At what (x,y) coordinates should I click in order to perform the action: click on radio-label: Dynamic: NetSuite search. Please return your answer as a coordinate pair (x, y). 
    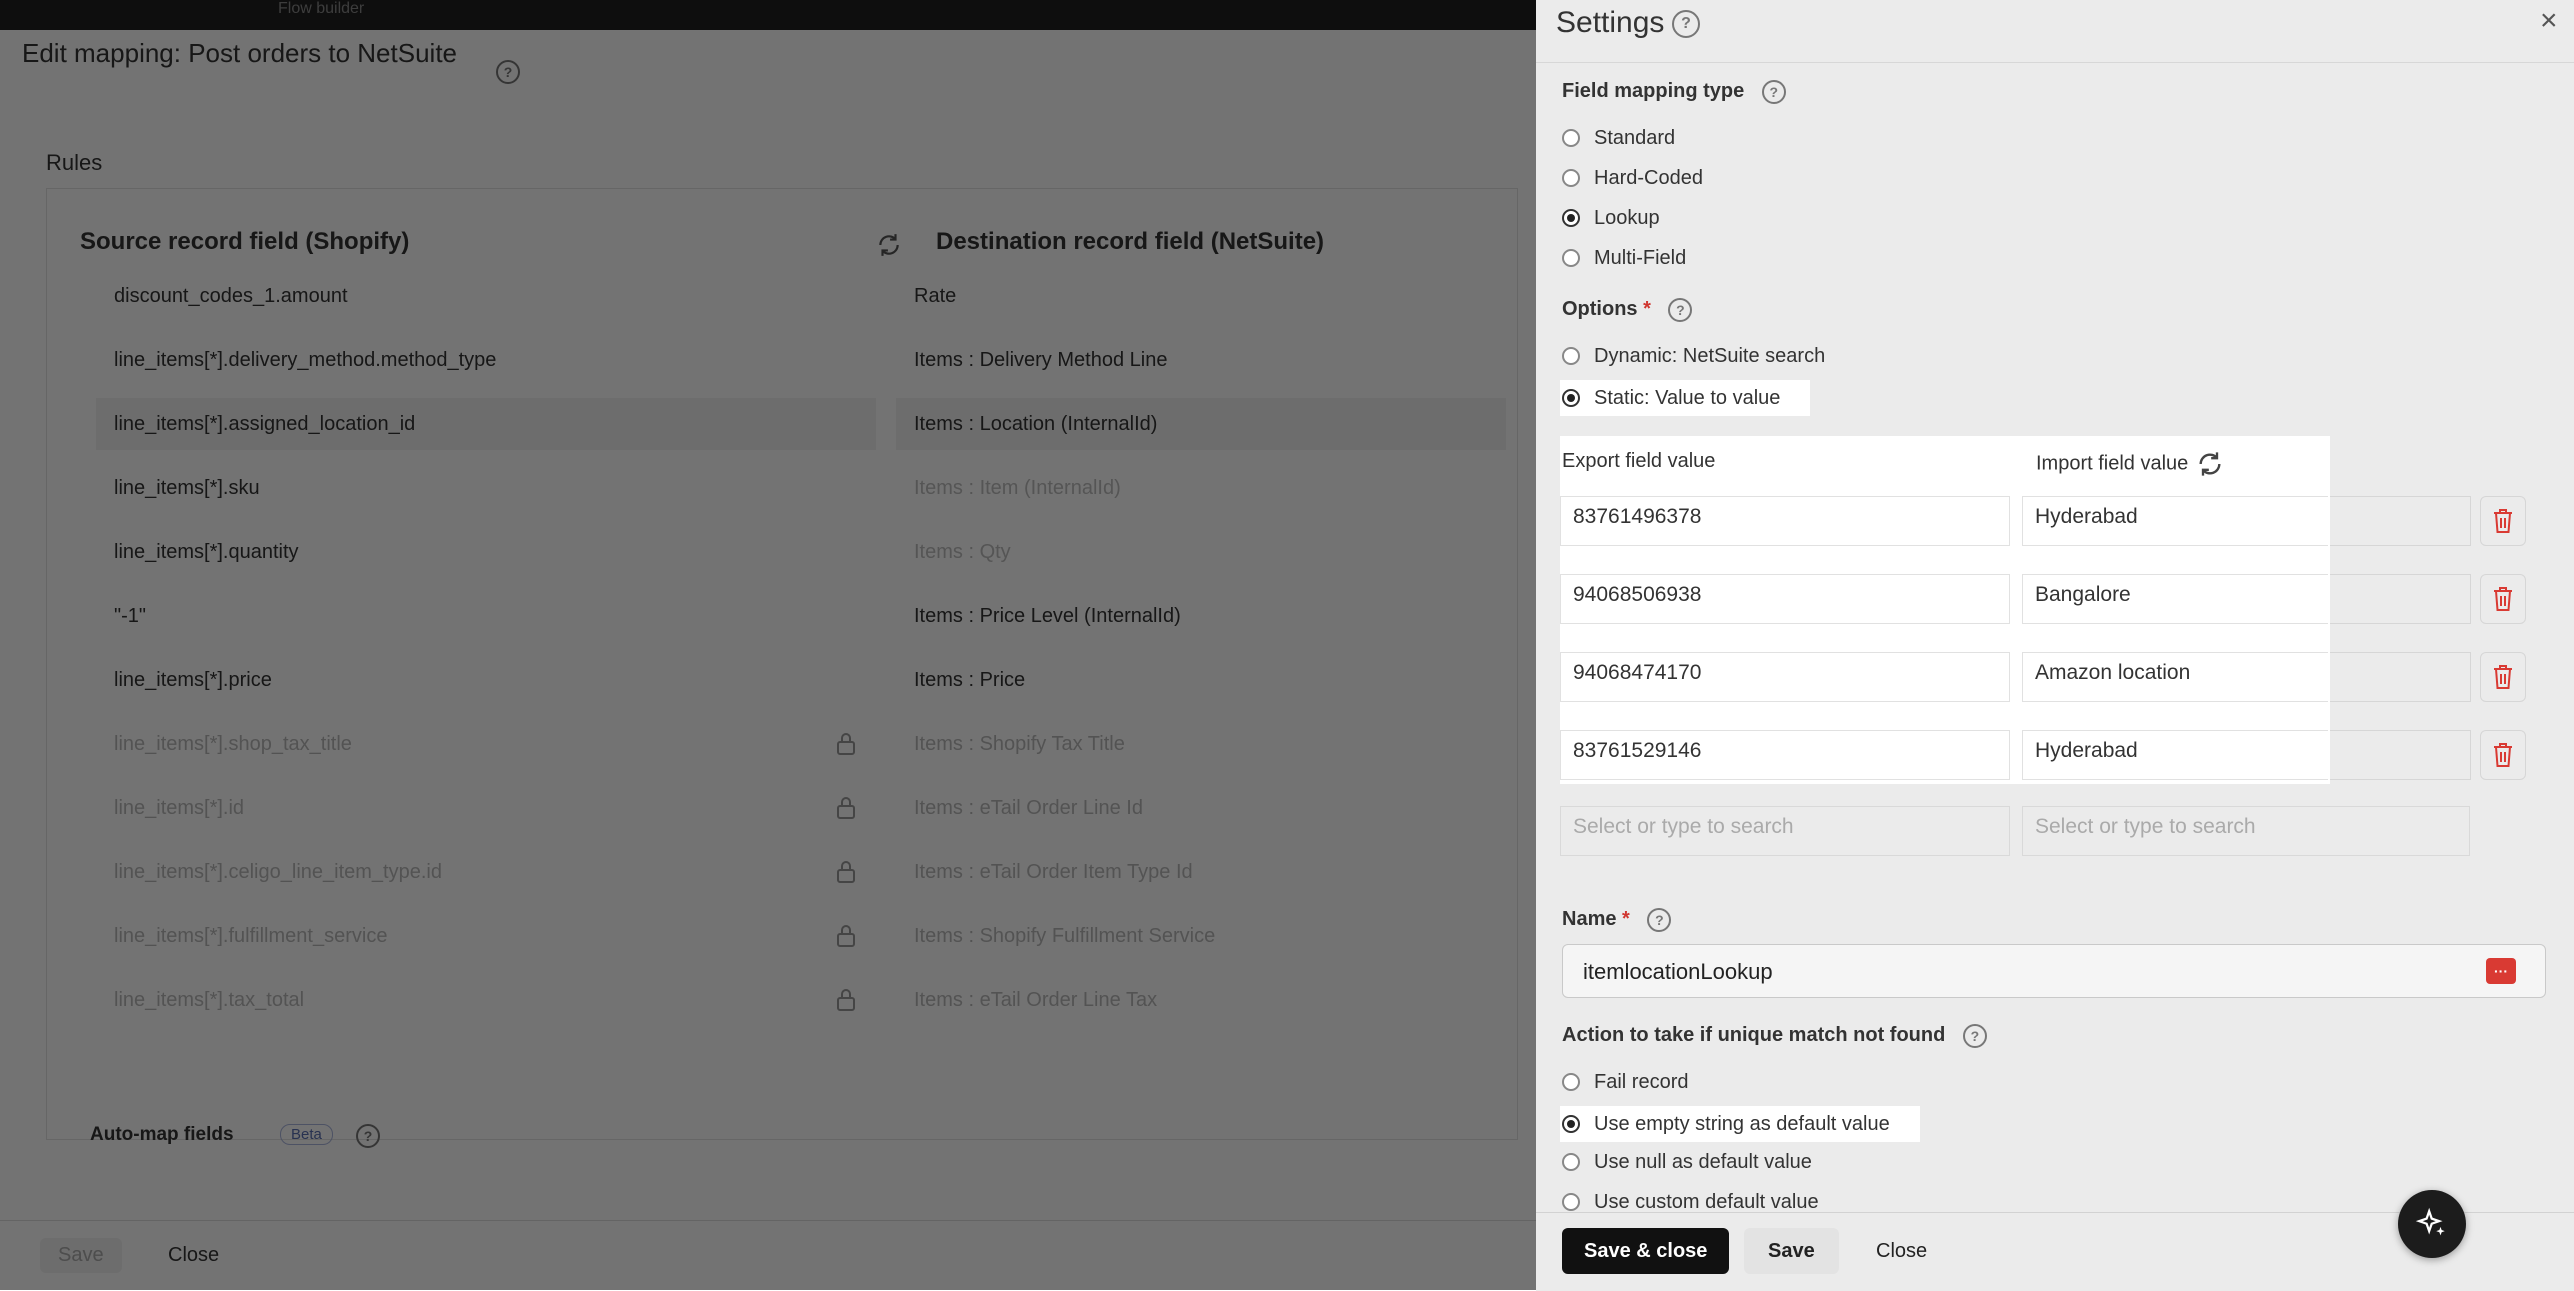
    Looking at the image, I should click on (1710, 355).